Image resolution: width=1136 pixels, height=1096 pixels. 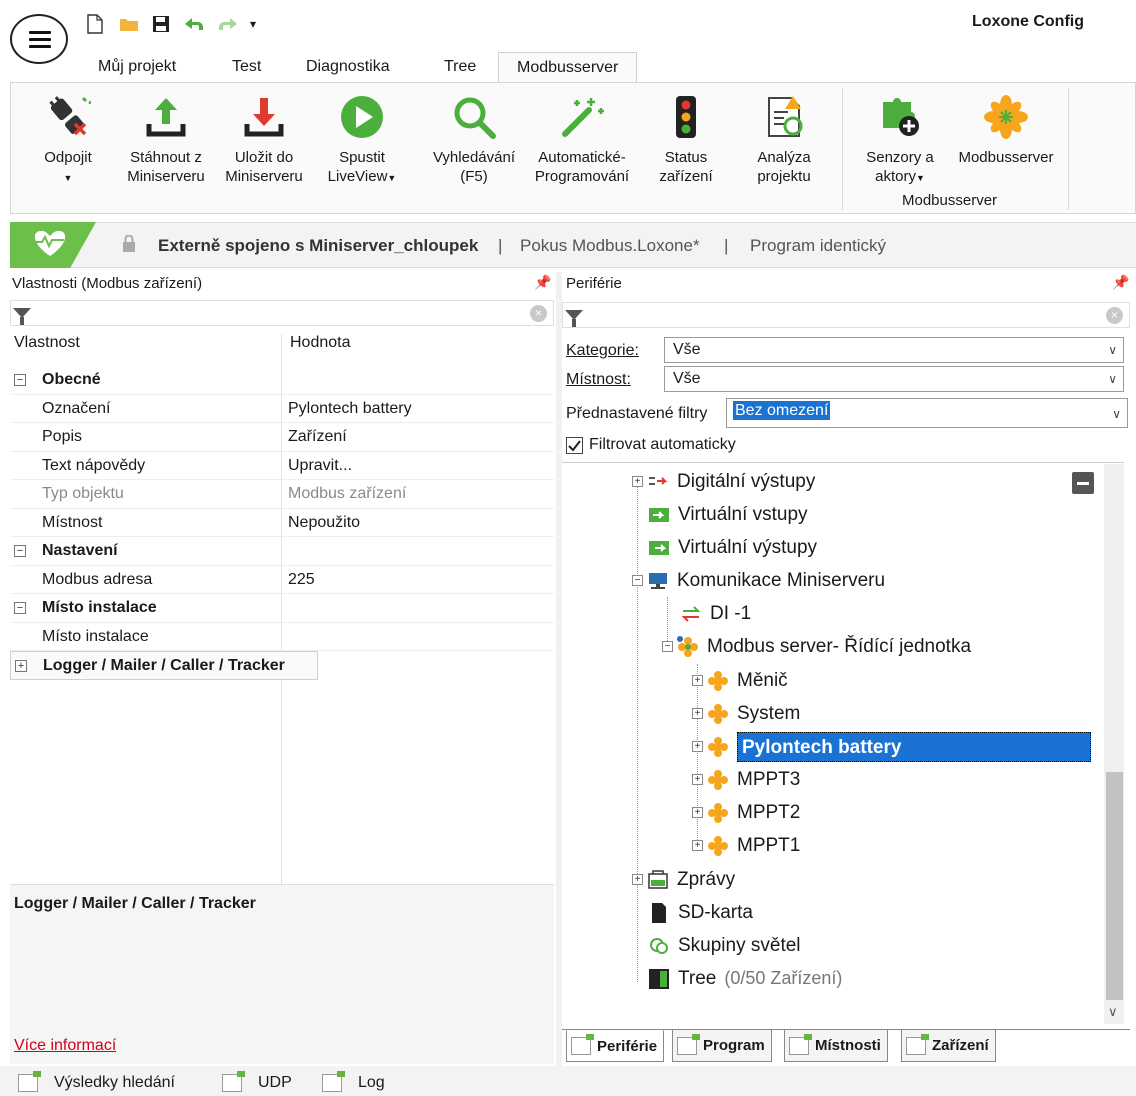 What do you see at coordinates (582, 138) in the screenshot?
I see `auto-programming-button: Automatické- Programování` at bounding box center [582, 138].